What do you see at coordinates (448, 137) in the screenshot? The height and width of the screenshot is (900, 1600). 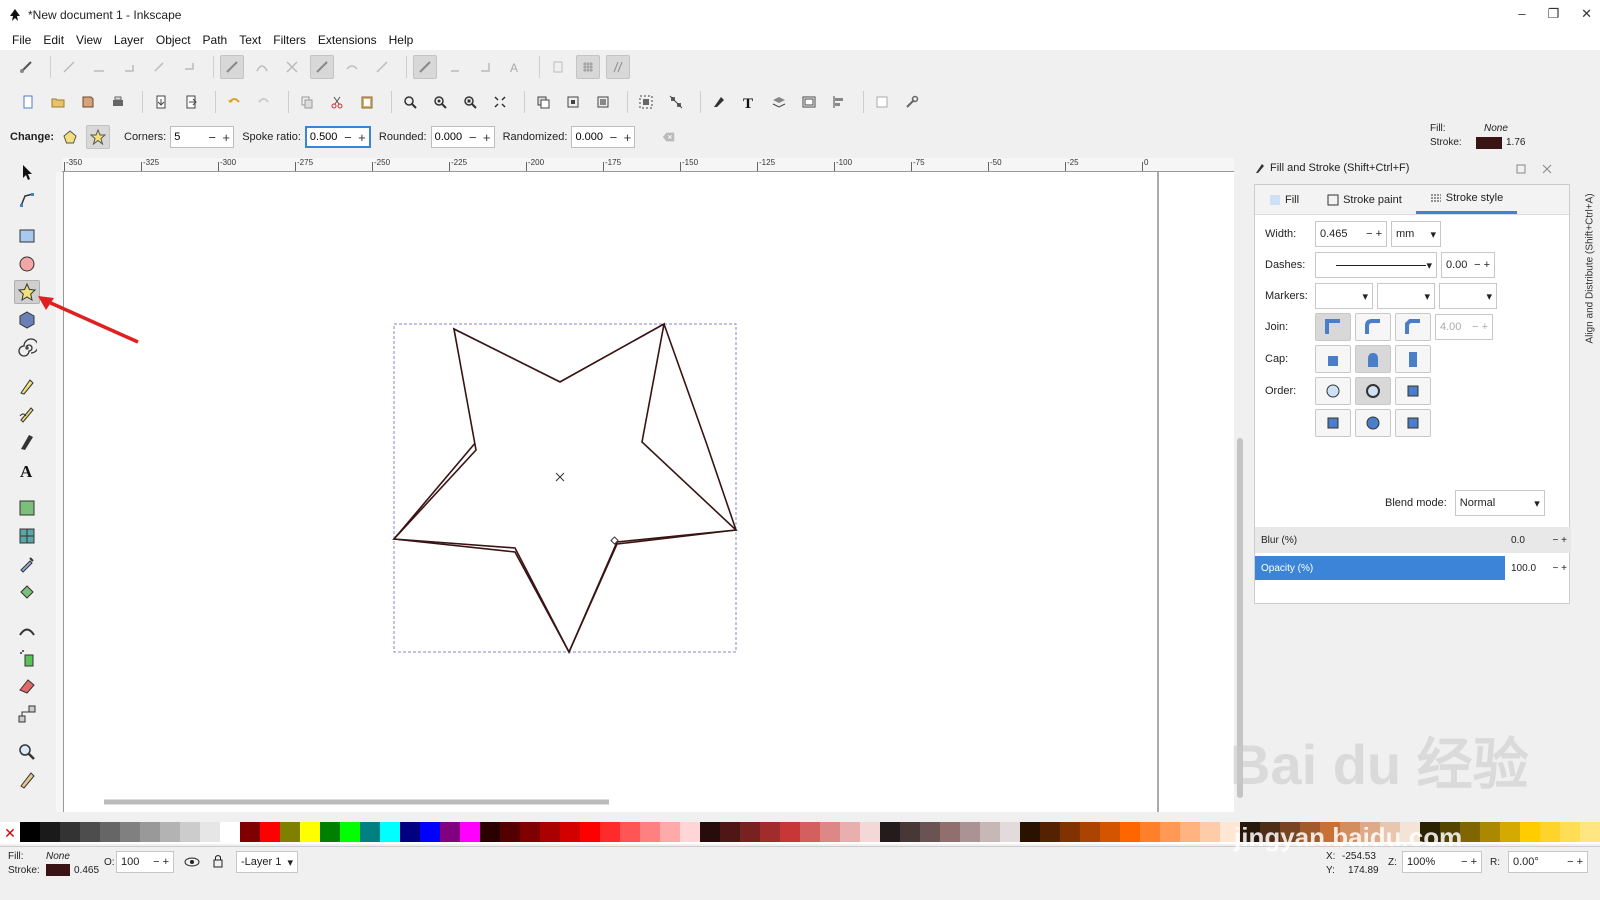 I see `rounded-input` at bounding box center [448, 137].